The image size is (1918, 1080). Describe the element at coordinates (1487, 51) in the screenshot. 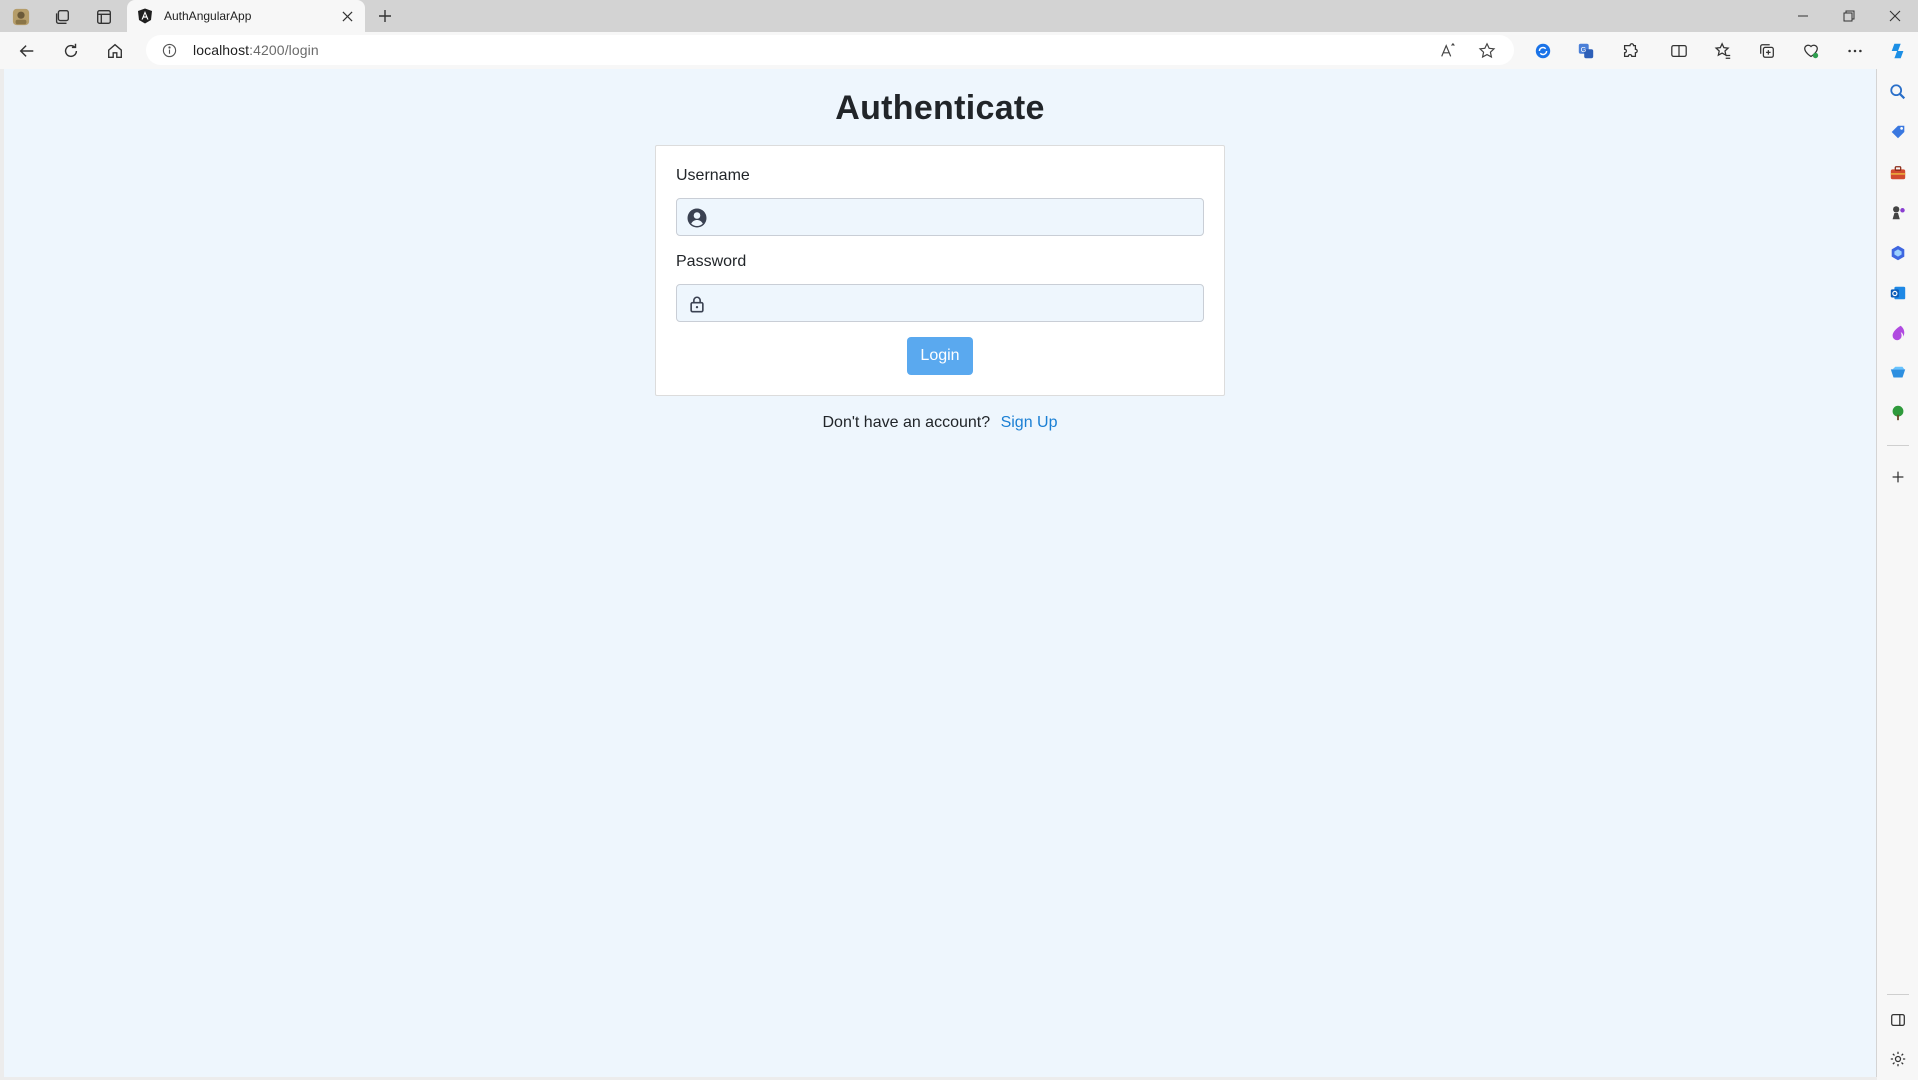

I see `favorite-star-icon` at that location.